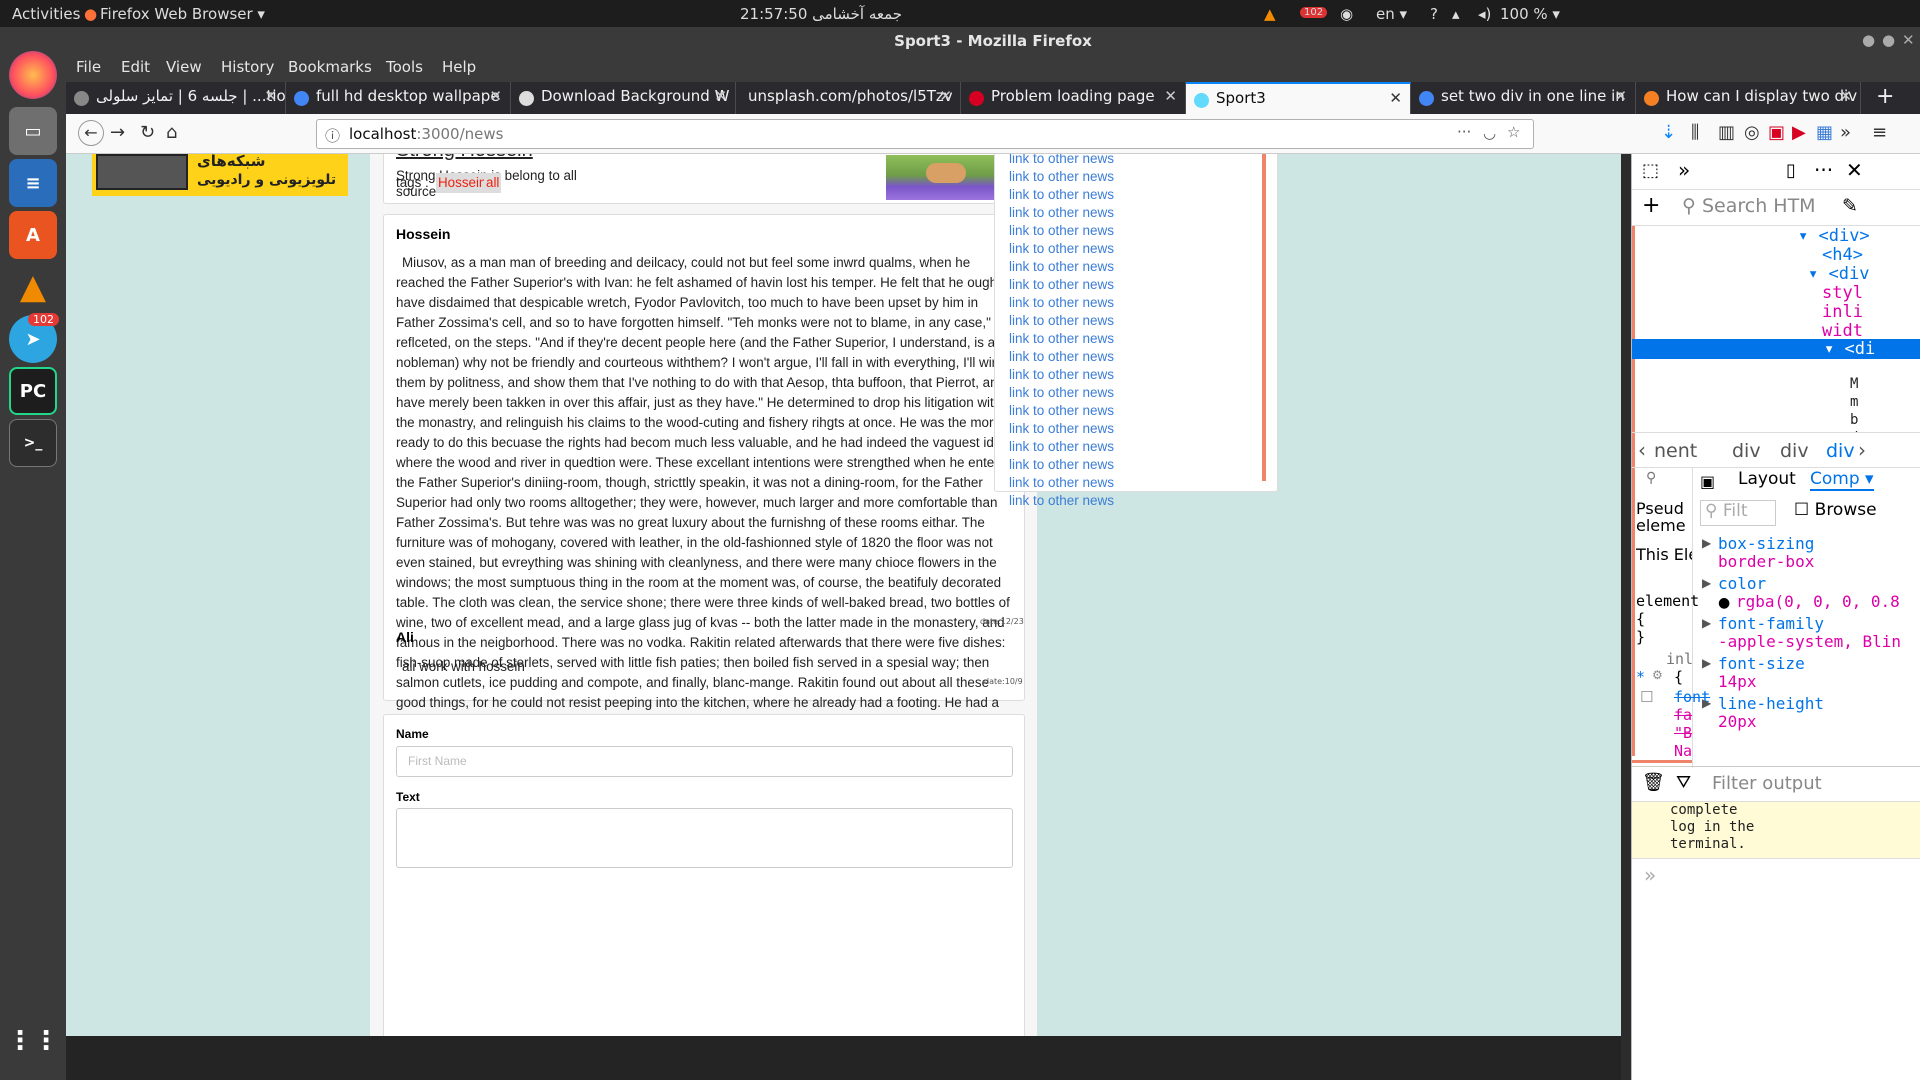 The width and height of the screenshot is (1920, 1080). What do you see at coordinates (848, 98) in the screenshot?
I see `tab-3: unsplash.com/photos/l5Tzv ✕` at bounding box center [848, 98].